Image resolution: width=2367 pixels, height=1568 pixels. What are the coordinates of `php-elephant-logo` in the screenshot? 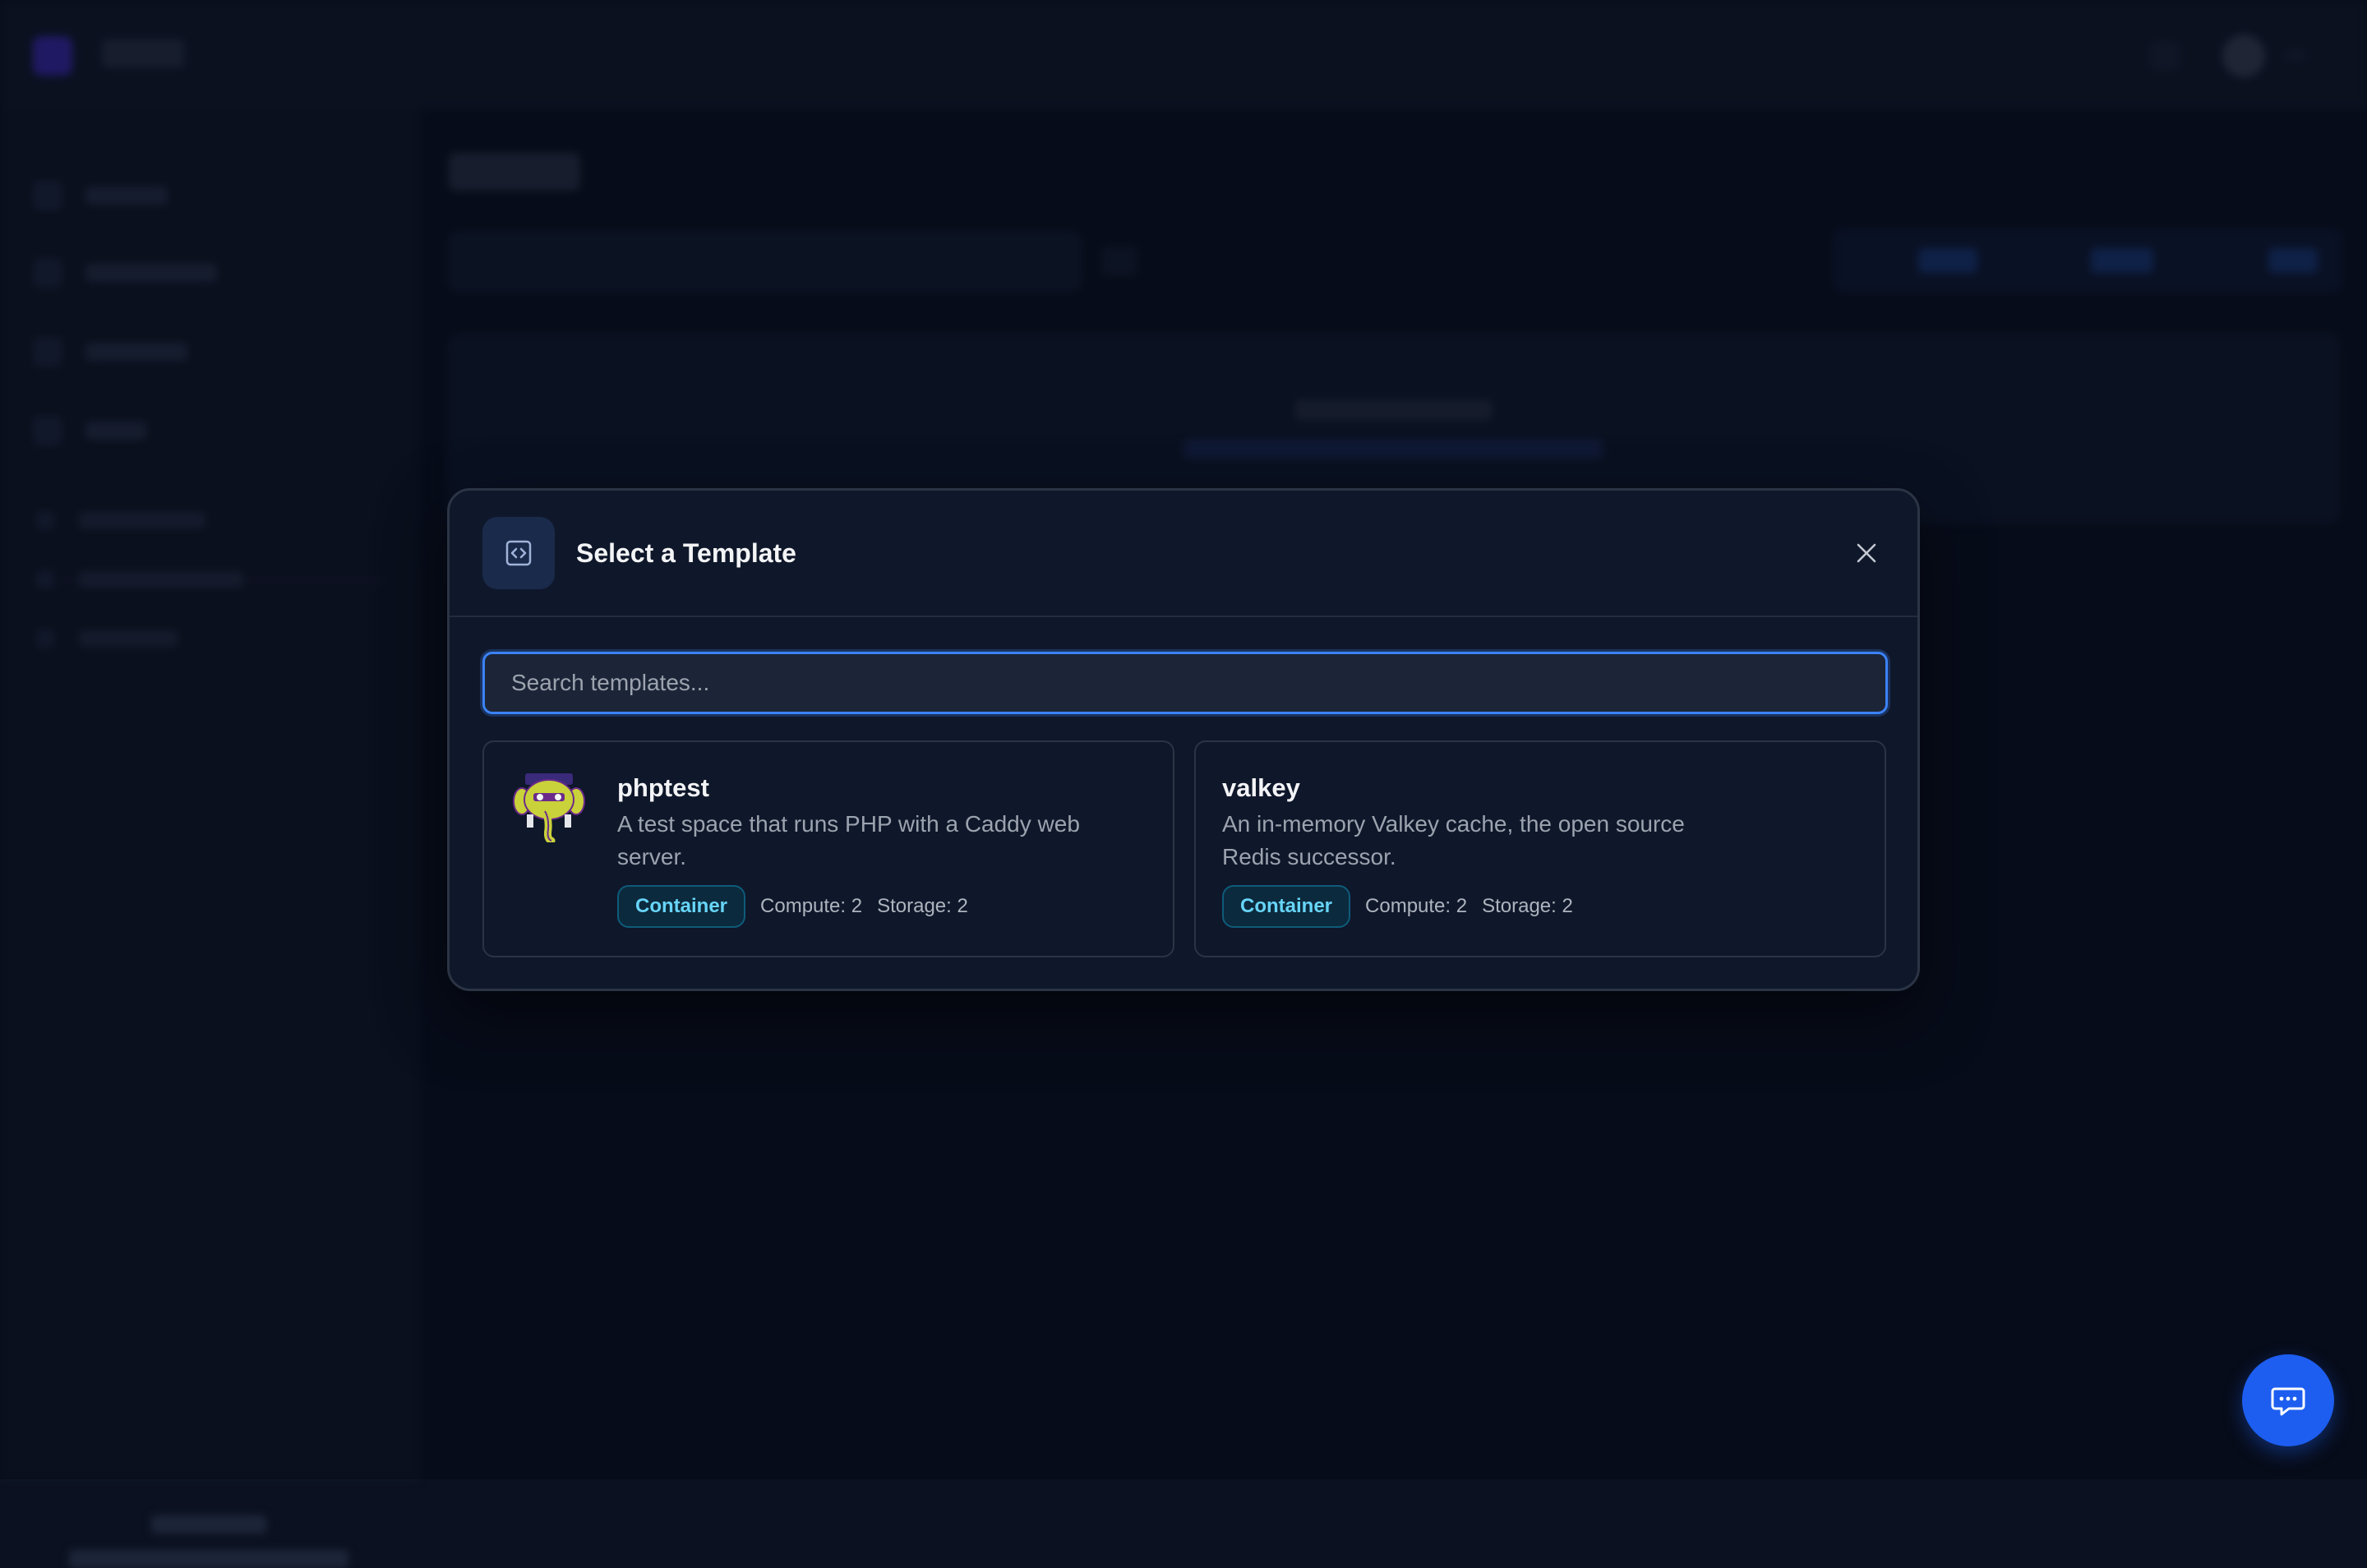 It's located at (549, 805).